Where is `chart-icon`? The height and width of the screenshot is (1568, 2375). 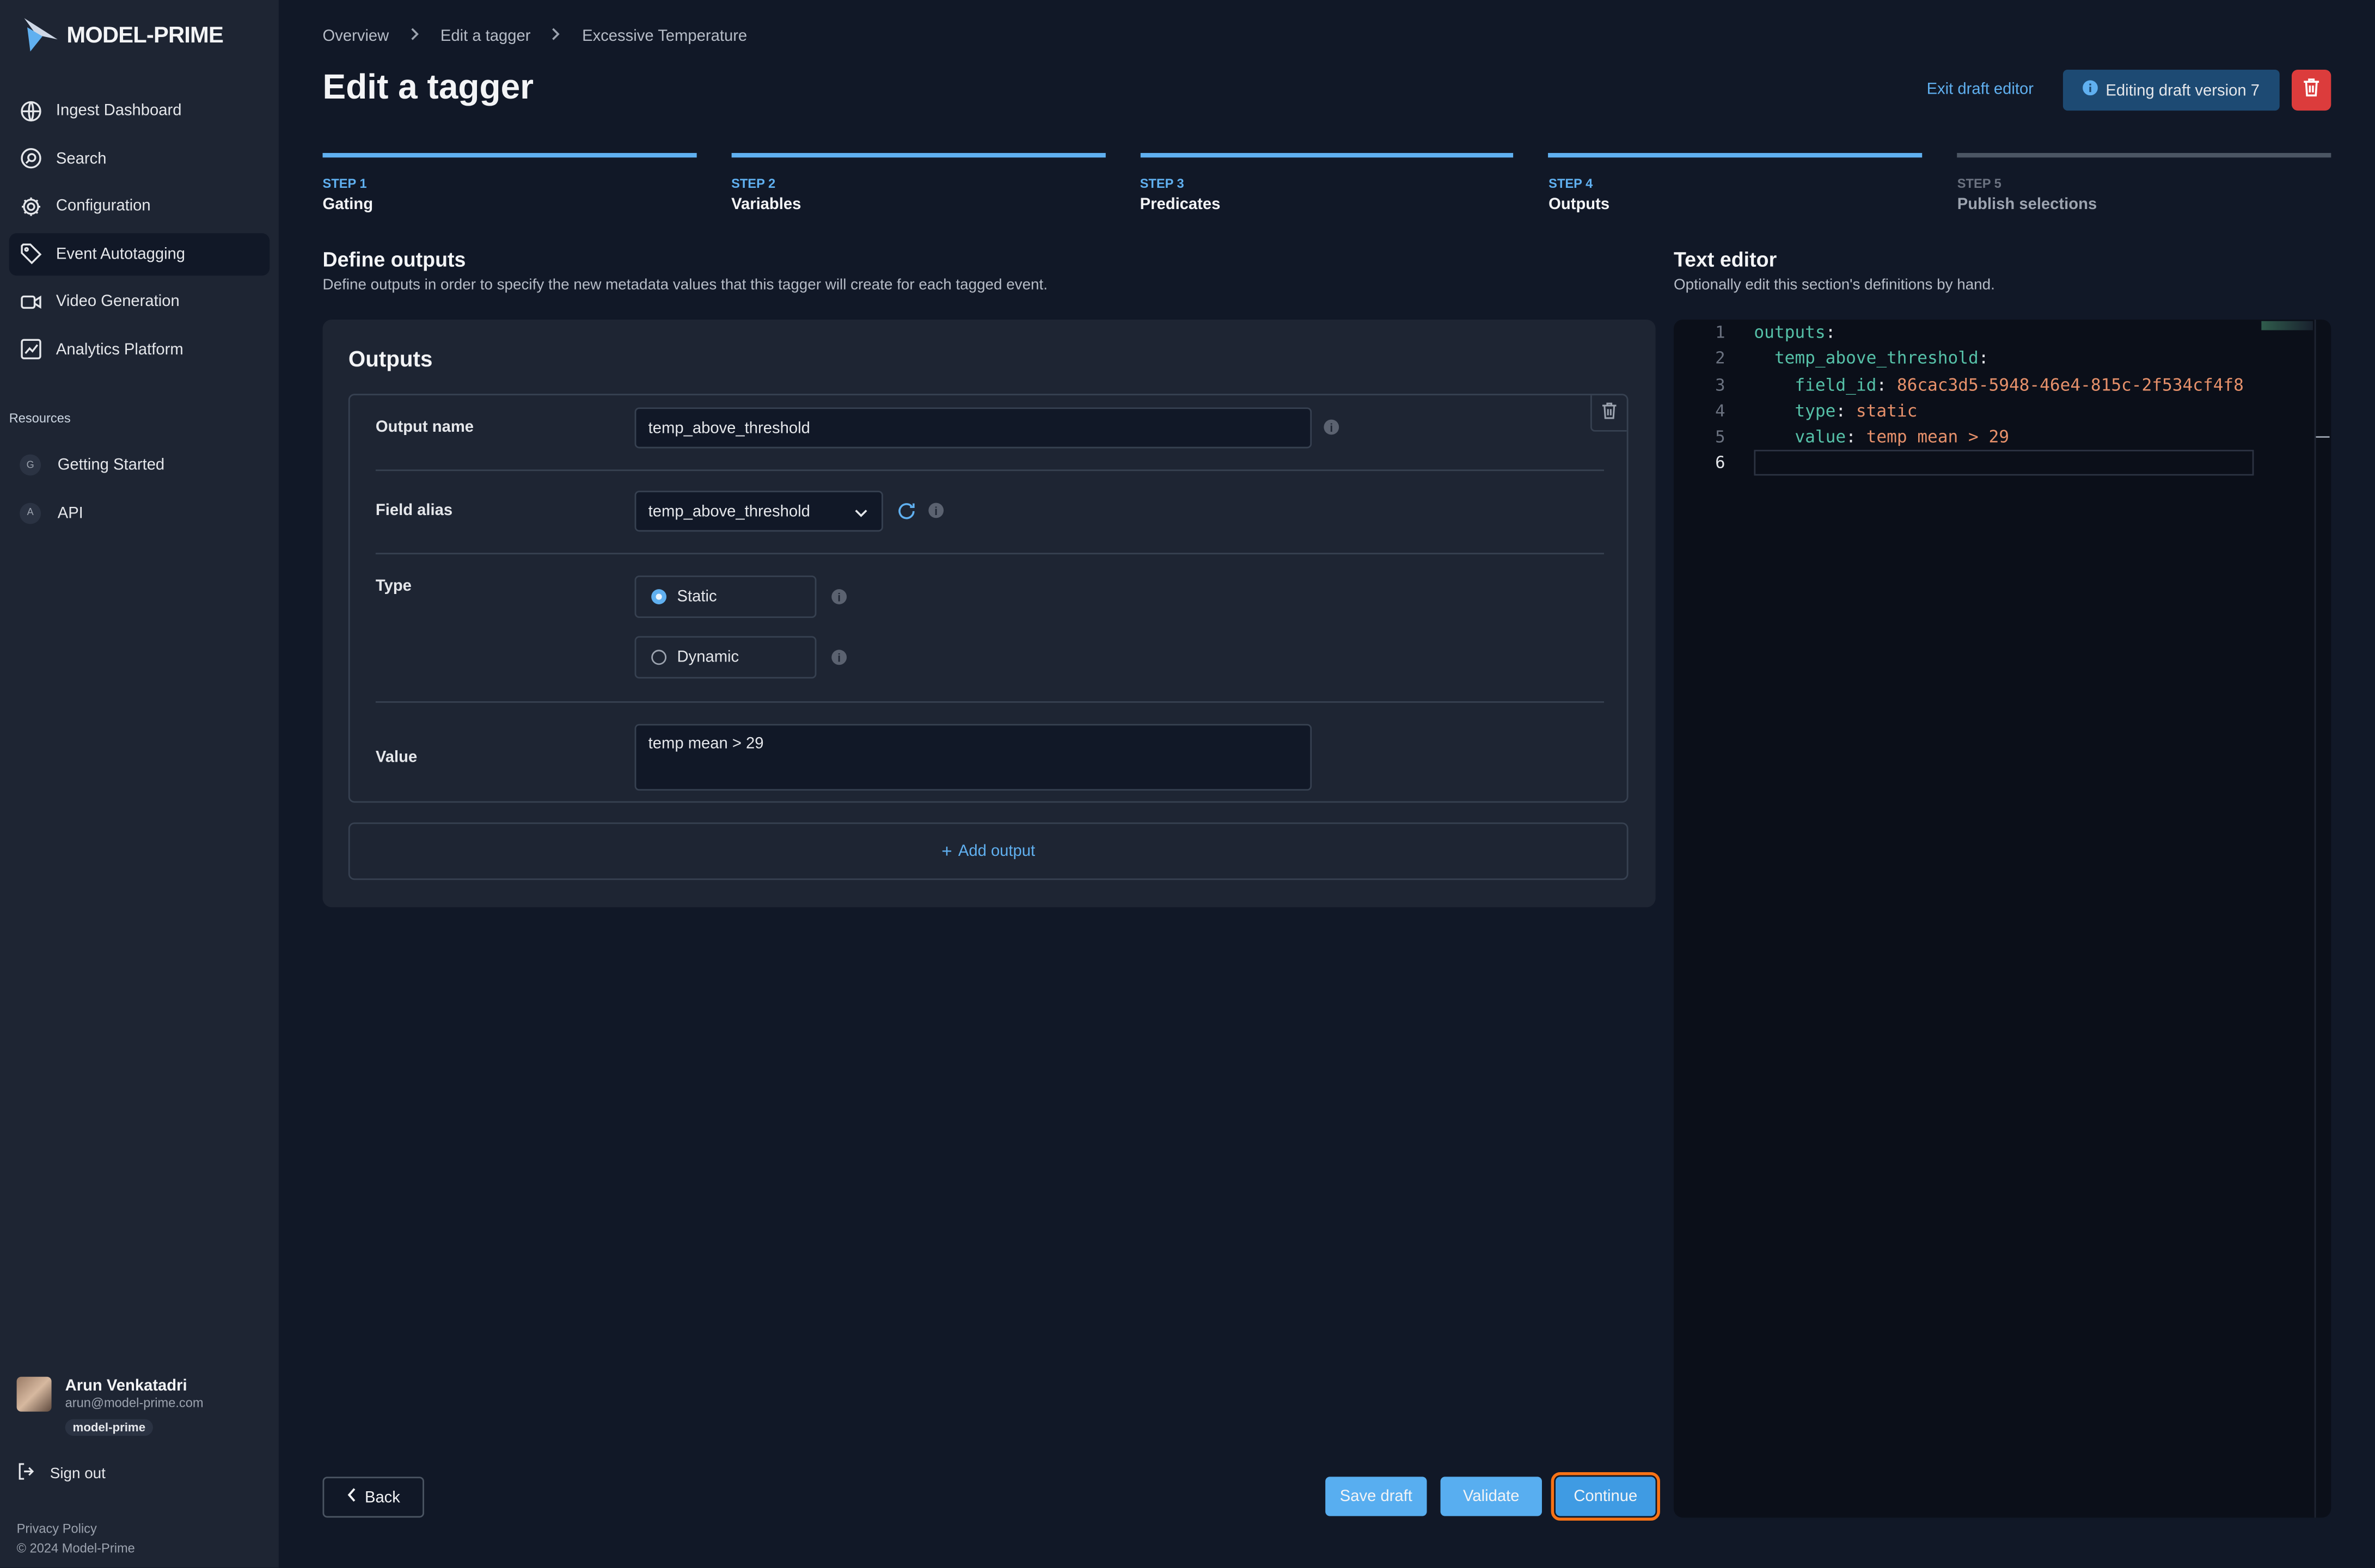
chart-icon is located at coordinates (30, 350).